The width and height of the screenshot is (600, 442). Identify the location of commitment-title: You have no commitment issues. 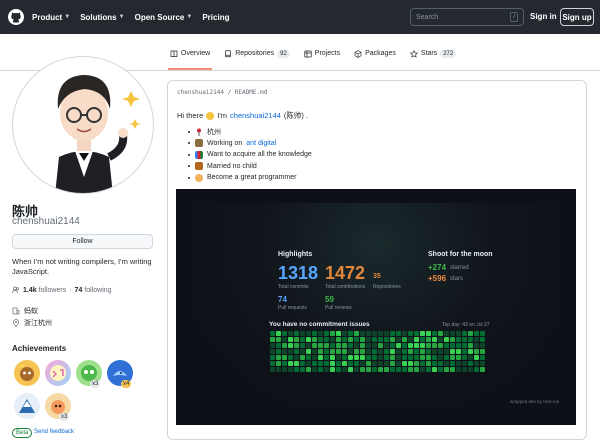
(319, 324).